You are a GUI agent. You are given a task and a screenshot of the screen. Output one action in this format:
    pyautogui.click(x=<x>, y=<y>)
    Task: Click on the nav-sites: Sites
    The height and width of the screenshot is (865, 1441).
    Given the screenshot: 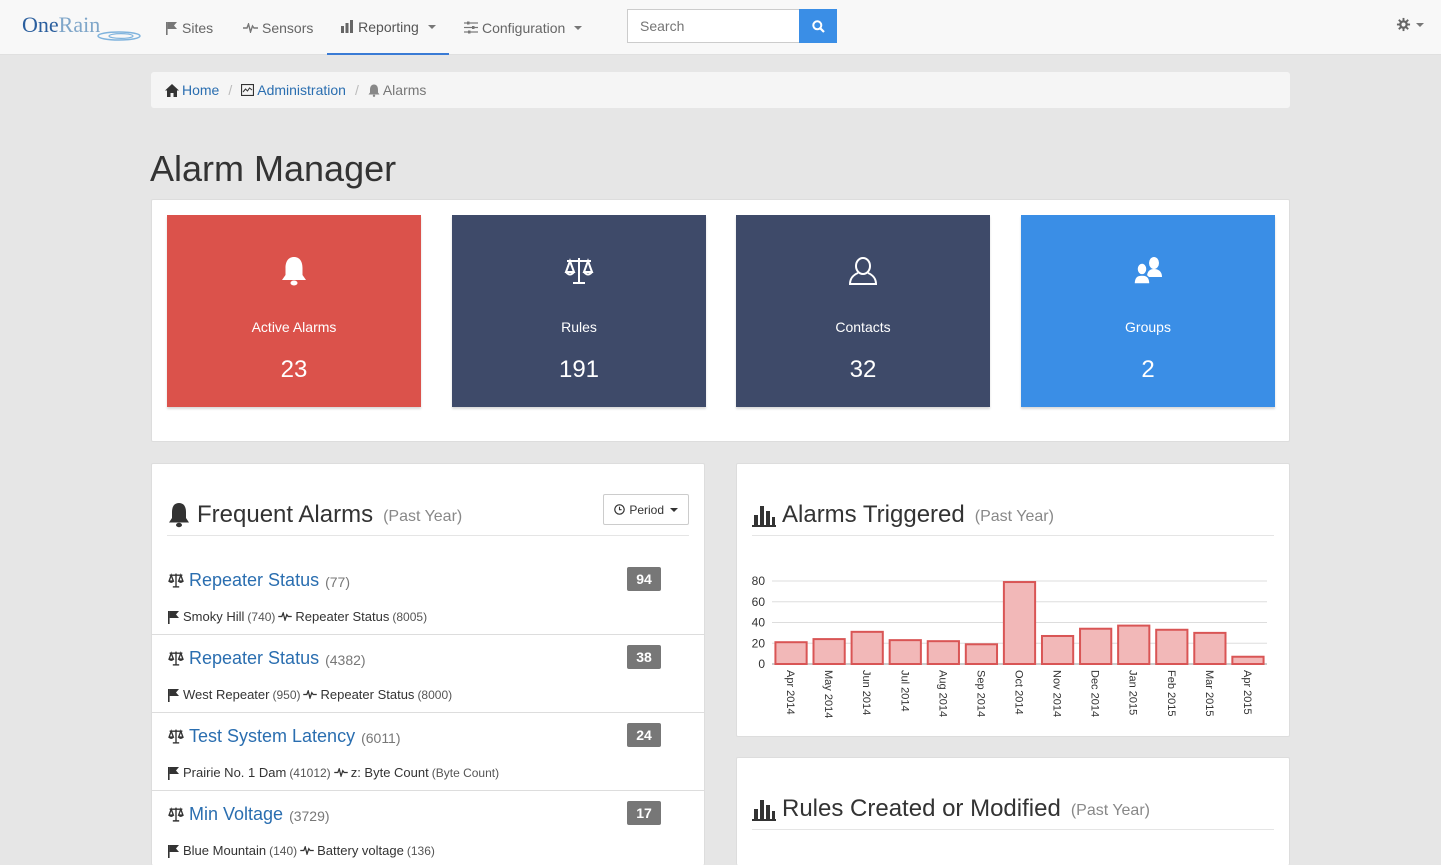 What is the action you would take?
    pyautogui.click(x=189, y=27)
    